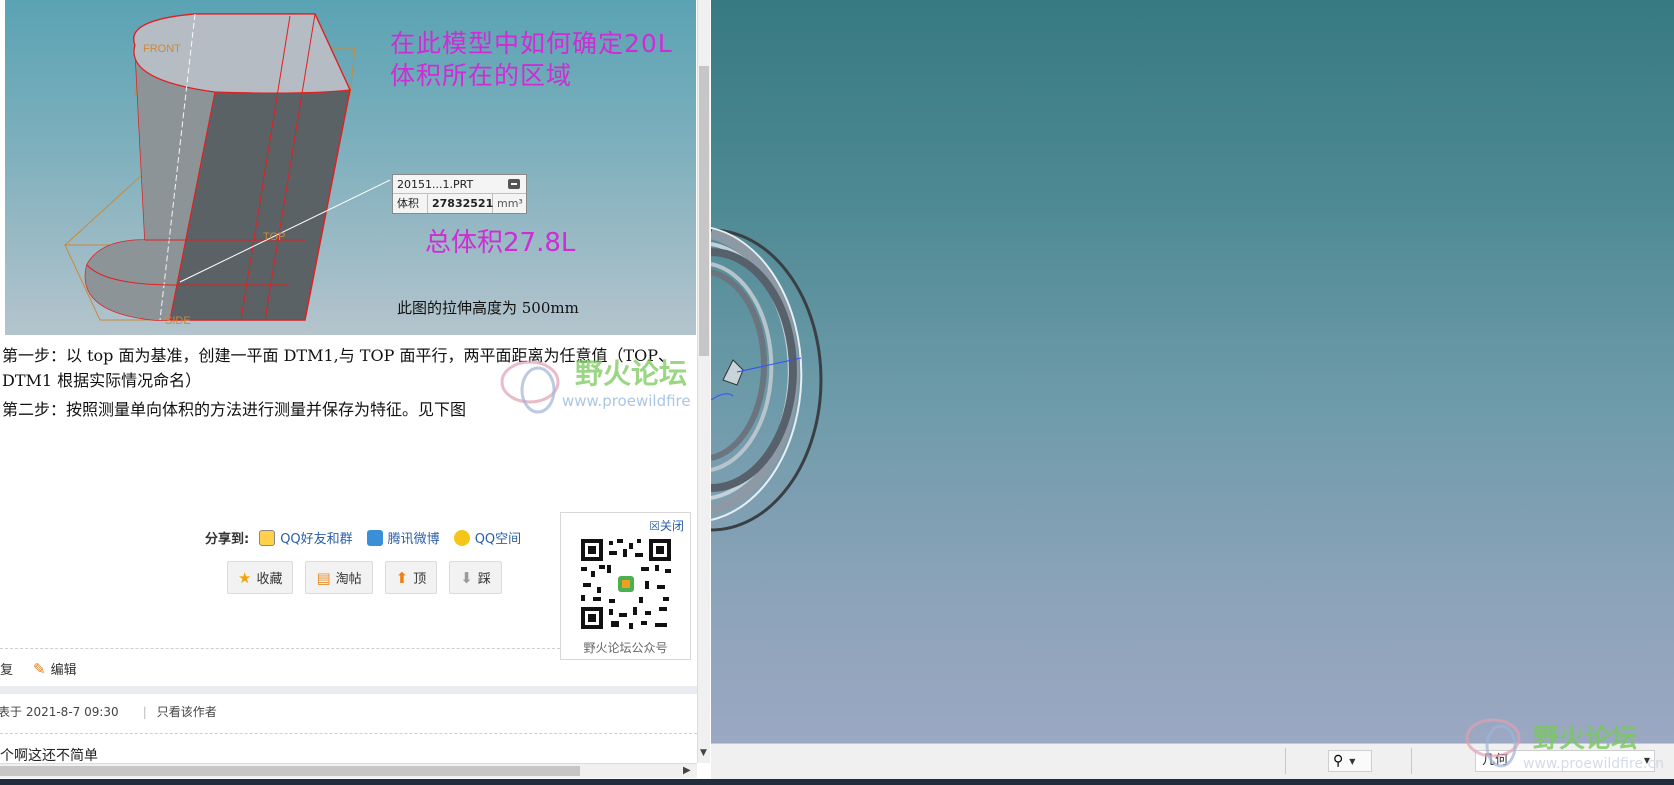  What do you see at coordinates (703, 753) in the screenshot?
I see `scroll-down-arrow-icon: ▼` at bounding box center [703, 753].